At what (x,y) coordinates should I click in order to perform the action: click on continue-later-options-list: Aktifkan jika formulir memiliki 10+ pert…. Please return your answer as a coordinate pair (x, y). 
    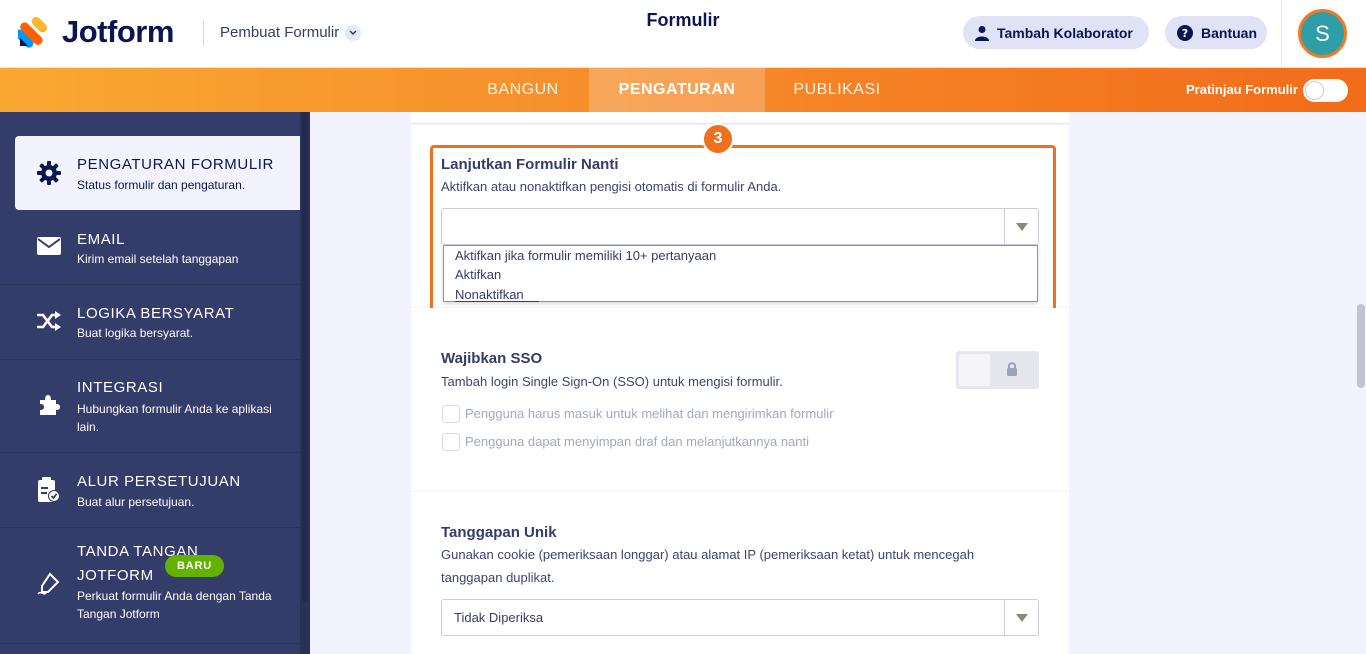
    Looking at the image, I should click on (740, 273).